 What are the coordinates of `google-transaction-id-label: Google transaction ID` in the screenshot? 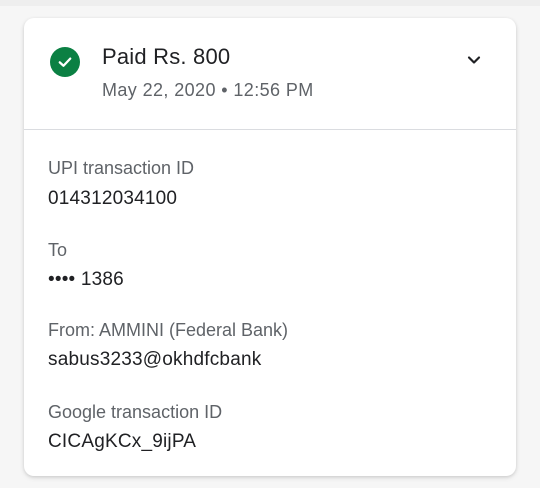 It's located at (135, 412).